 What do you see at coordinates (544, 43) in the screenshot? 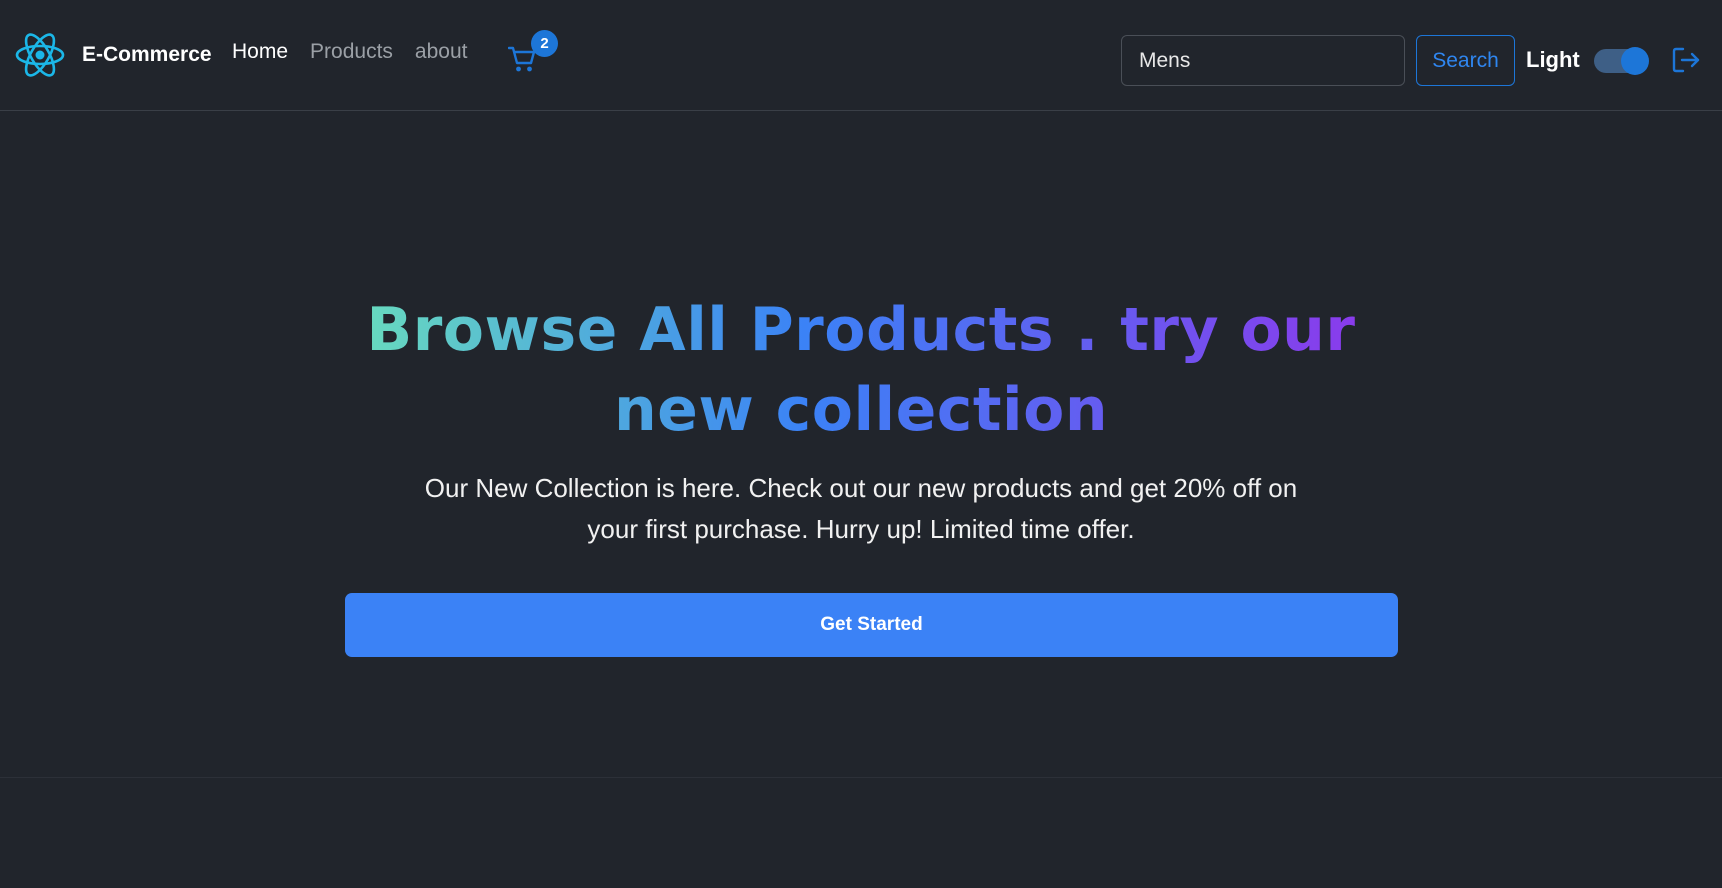
I see `cart-count-badge: 2` at bounding box center [544, 43].